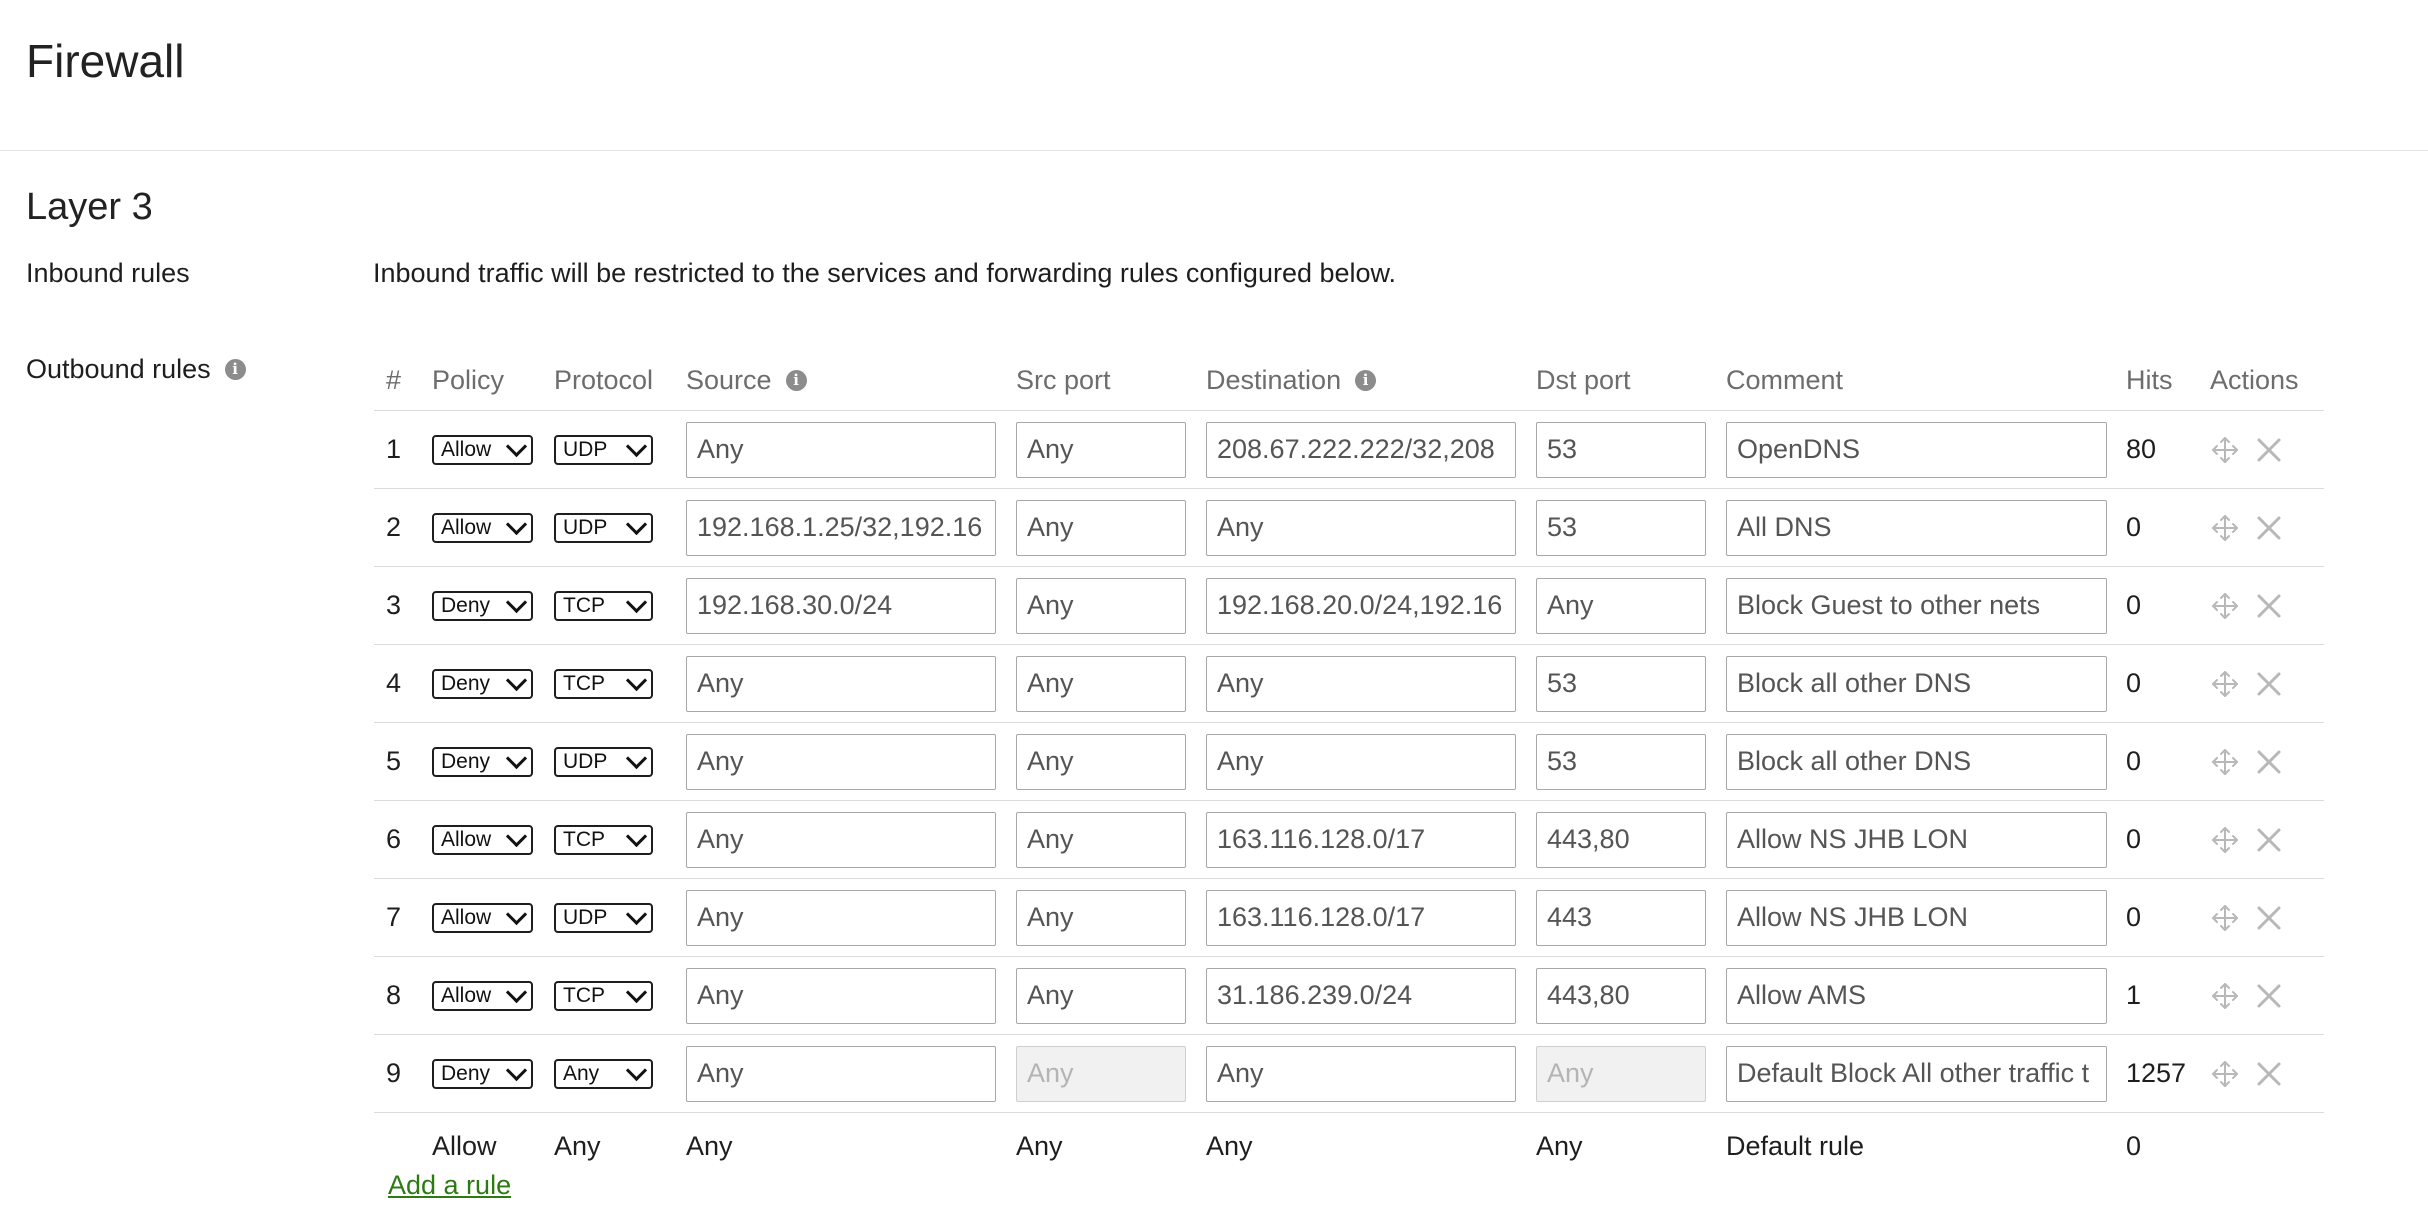 This screenshot has height=1206, width=2428. Describe the element at coordinates (1916, 1073) in the screenshot. I see `comment-input: Default Block All other traffic t` at that location.